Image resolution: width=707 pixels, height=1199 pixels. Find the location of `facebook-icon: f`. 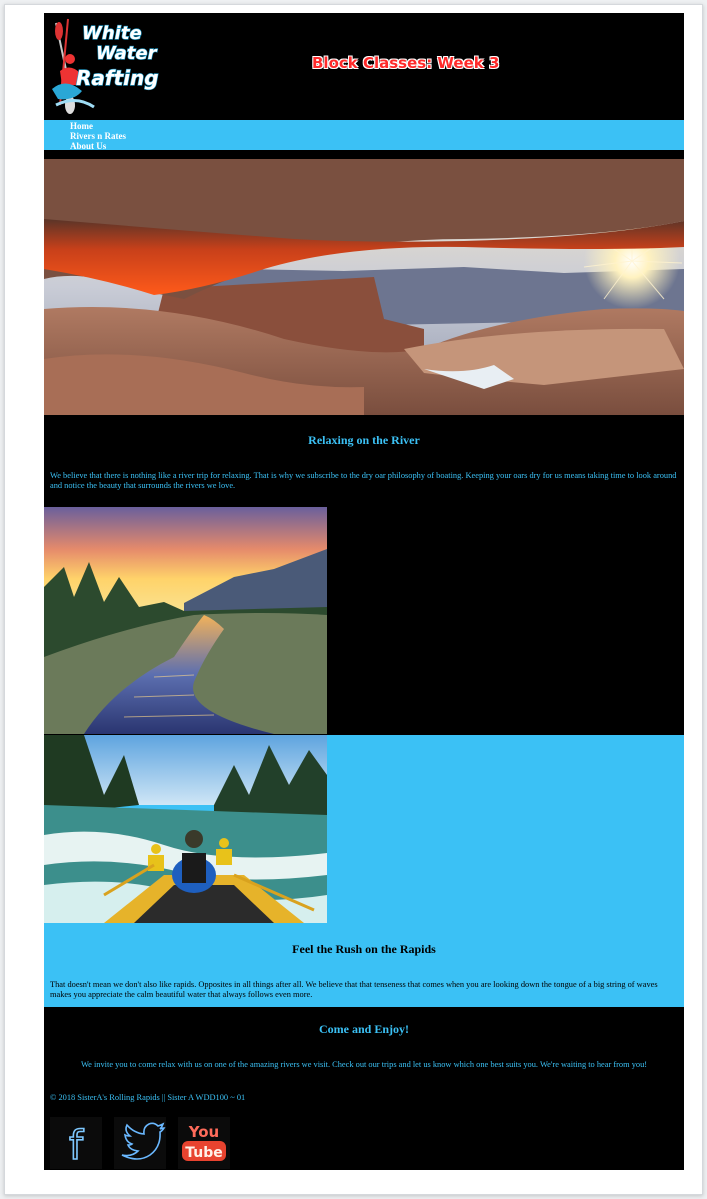

facebook-icon: f is located at coordinates (76, 1143).